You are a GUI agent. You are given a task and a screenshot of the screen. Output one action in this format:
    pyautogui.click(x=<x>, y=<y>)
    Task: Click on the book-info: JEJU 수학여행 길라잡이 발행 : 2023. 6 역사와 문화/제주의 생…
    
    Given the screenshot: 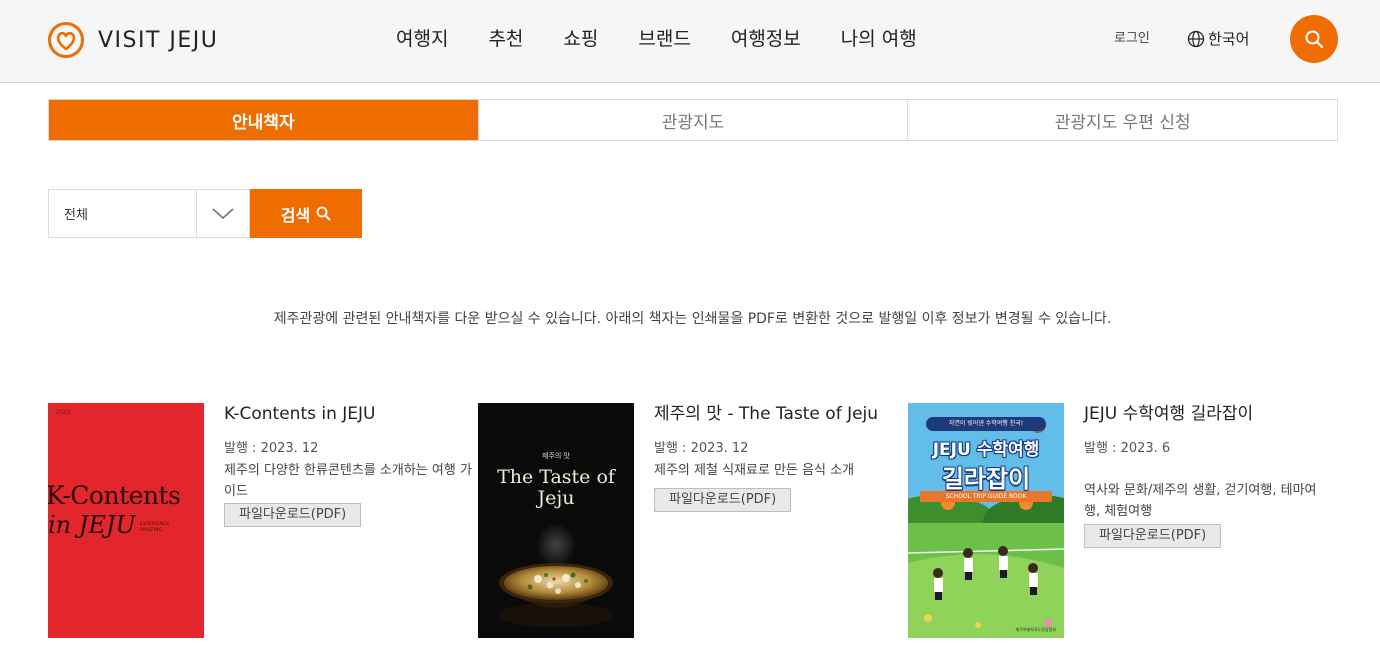 What is the action you would take?
    pyautogui.click(x=1208, y=475)
    